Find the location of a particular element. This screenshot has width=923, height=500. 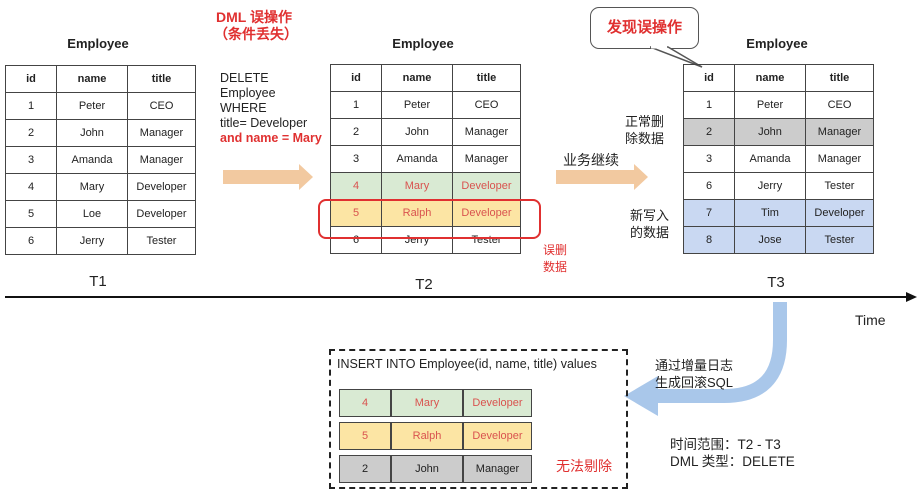

cell-name: Tim is located at coordinates (770, 213).